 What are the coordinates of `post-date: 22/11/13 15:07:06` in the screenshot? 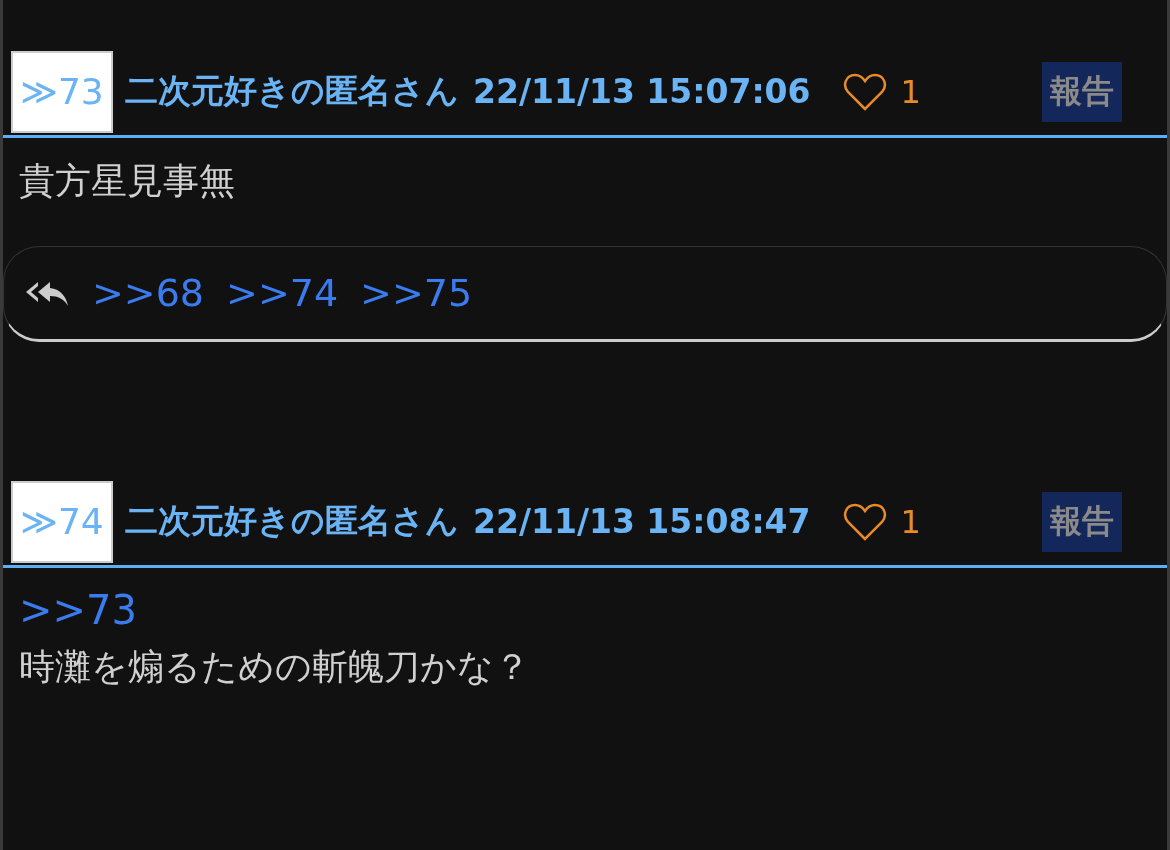 It's located at (642, 91).